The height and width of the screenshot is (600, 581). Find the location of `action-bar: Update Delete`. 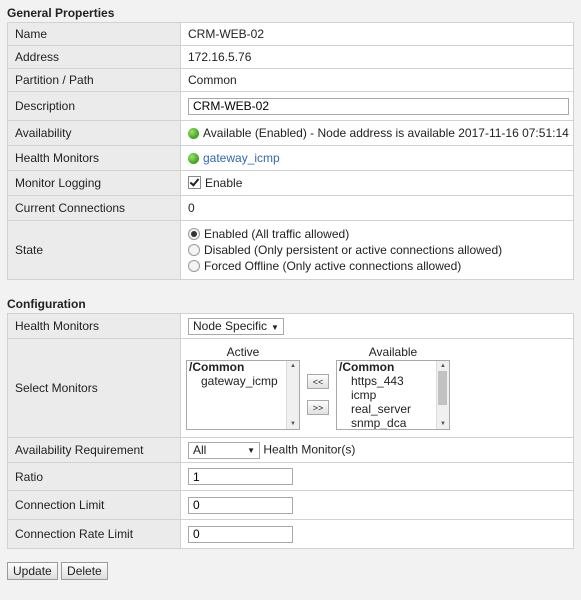

action-bar: Update Delete is located at coordinates (290, 564).